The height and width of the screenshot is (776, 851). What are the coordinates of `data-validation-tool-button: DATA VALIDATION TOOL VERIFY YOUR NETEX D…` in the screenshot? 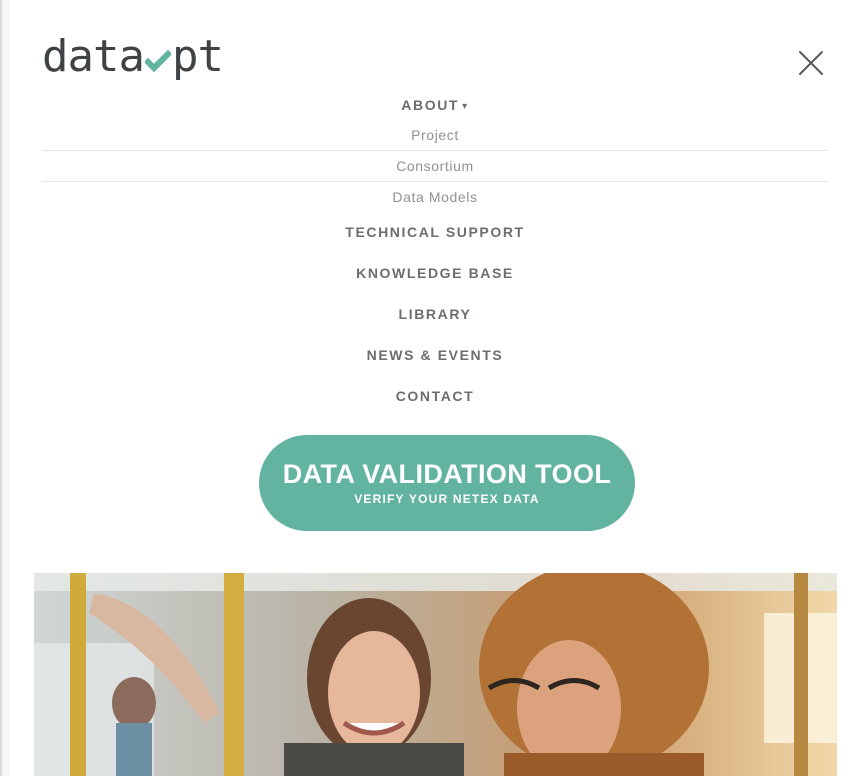 It's located at (447, 483).